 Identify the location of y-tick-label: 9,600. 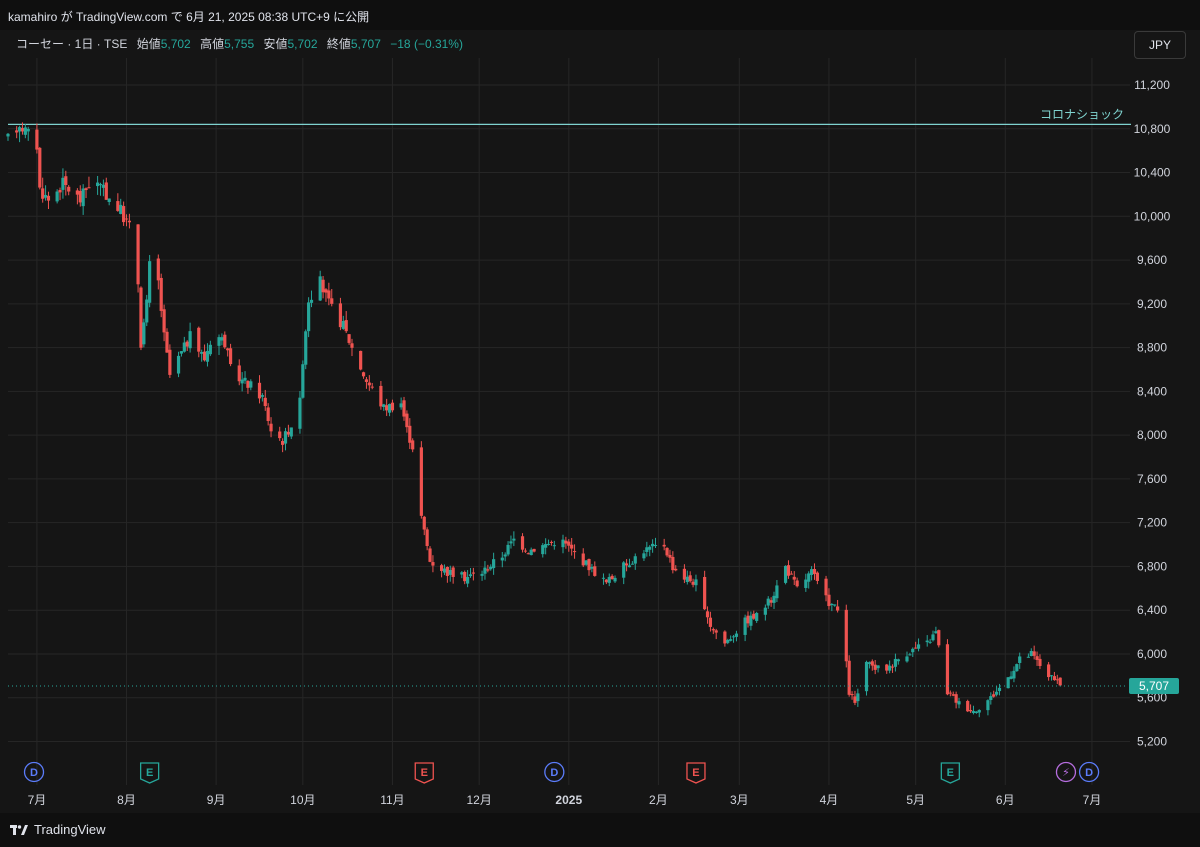
(1152, 260).